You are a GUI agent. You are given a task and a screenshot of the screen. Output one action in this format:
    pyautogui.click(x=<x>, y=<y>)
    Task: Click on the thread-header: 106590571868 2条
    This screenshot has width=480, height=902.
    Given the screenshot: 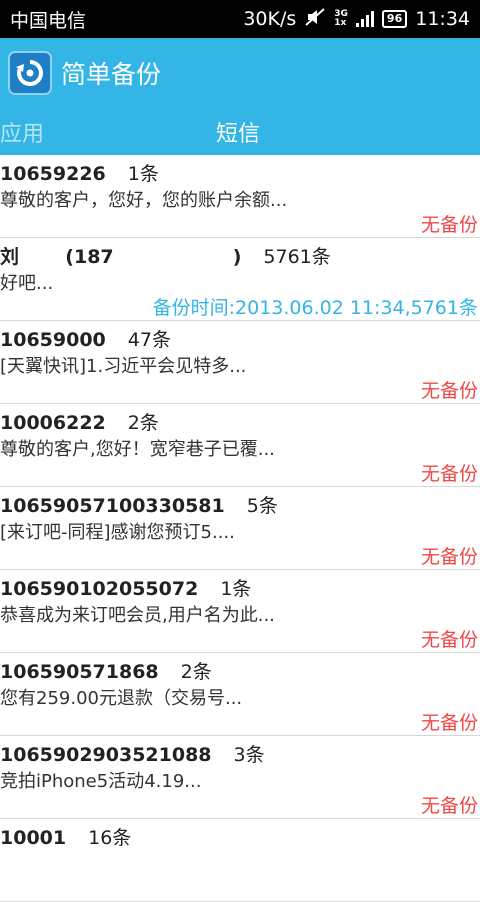 What is the action you would take?
    pyautogui.click(x=106, y=670)
    